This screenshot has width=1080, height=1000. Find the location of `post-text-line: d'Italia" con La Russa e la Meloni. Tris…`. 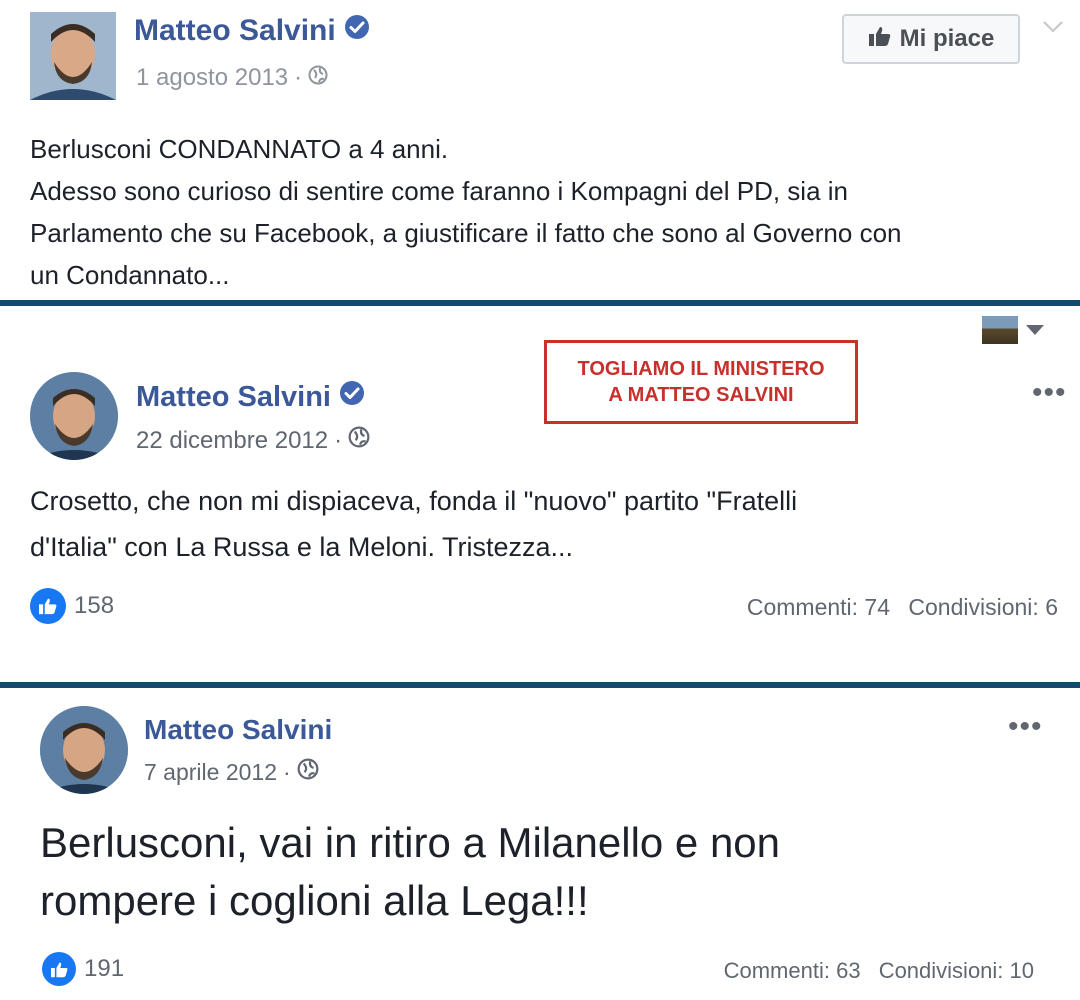

post-text-line: d'Italia" con La Russa e la Meloni. Tris… is located at coordinates (301, 547).